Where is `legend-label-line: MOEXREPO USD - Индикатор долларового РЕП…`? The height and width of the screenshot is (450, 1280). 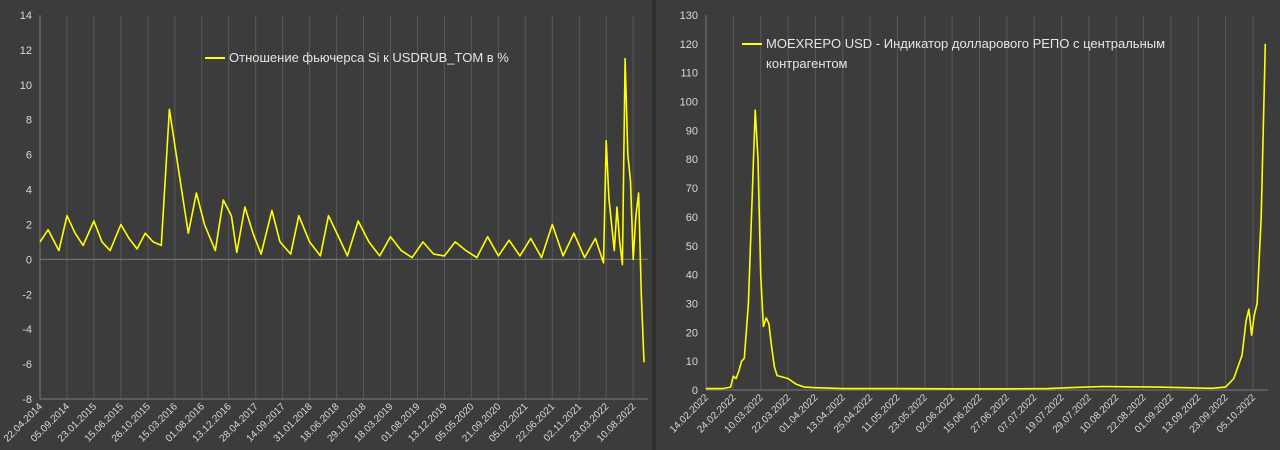
legend-label-line: MOEXREPO USD - Индикатор долларового РЕП… is located at coordinates (965, 43).